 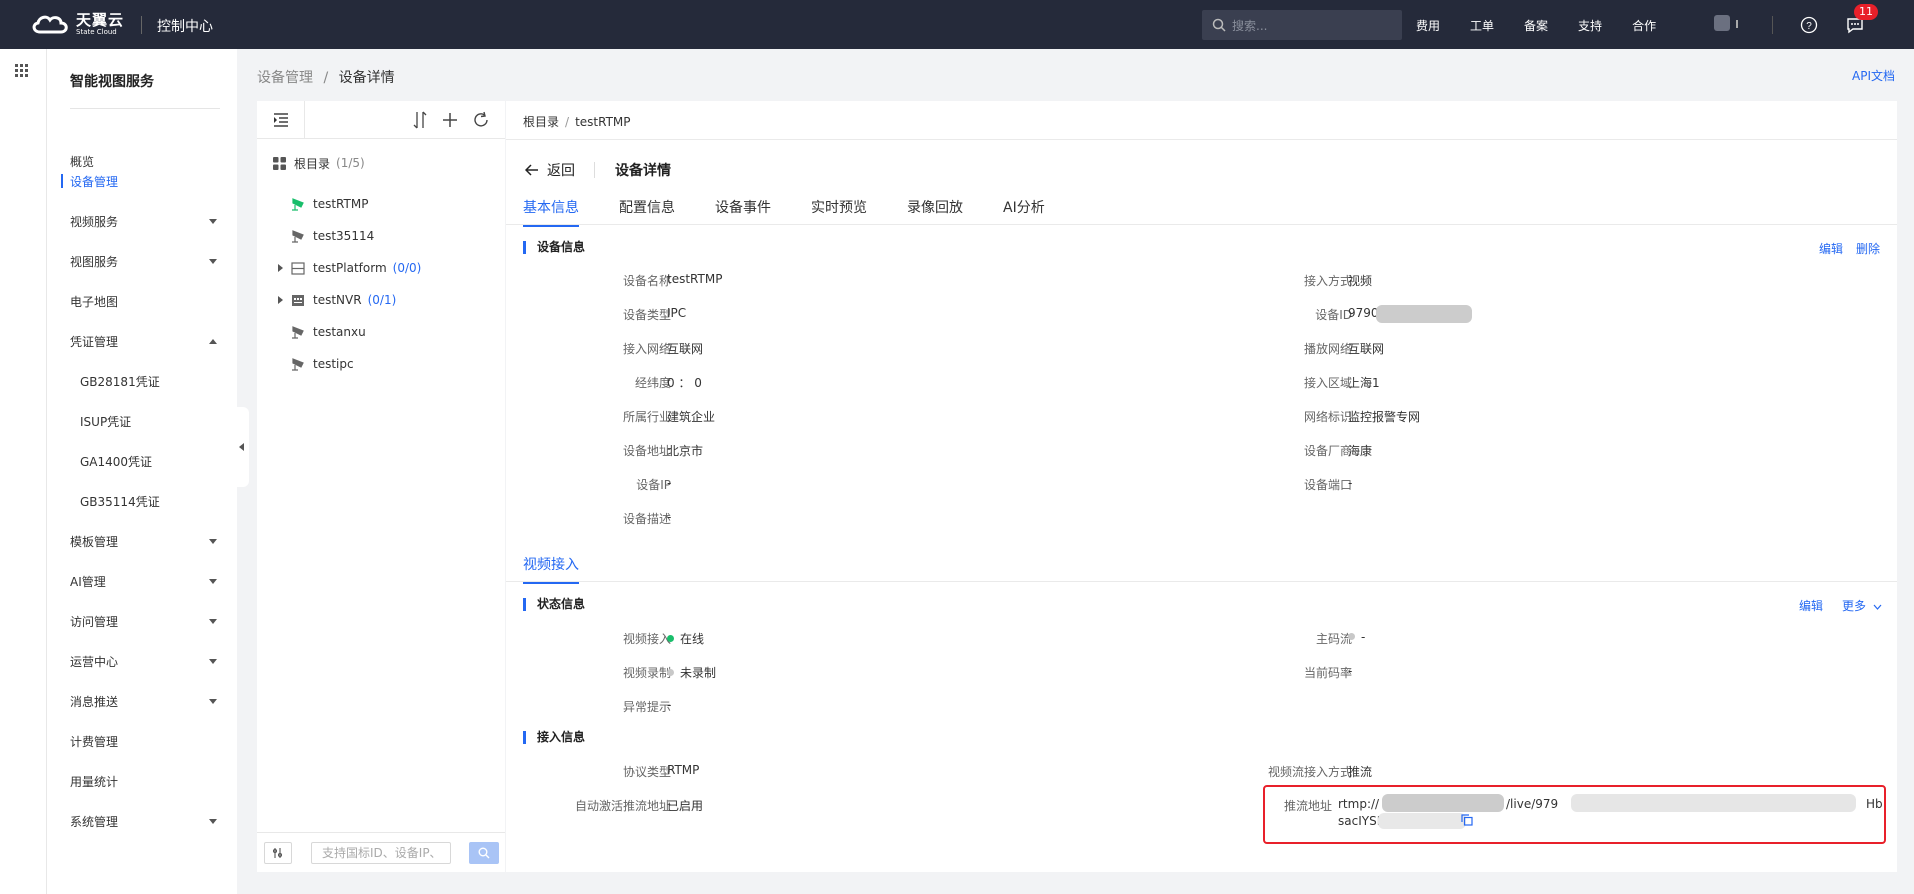 What do you see at coordinates (142, 301) in the screenshot?
I see `sidebar-item-map: 电子地图` at bounding box center [142, 301].